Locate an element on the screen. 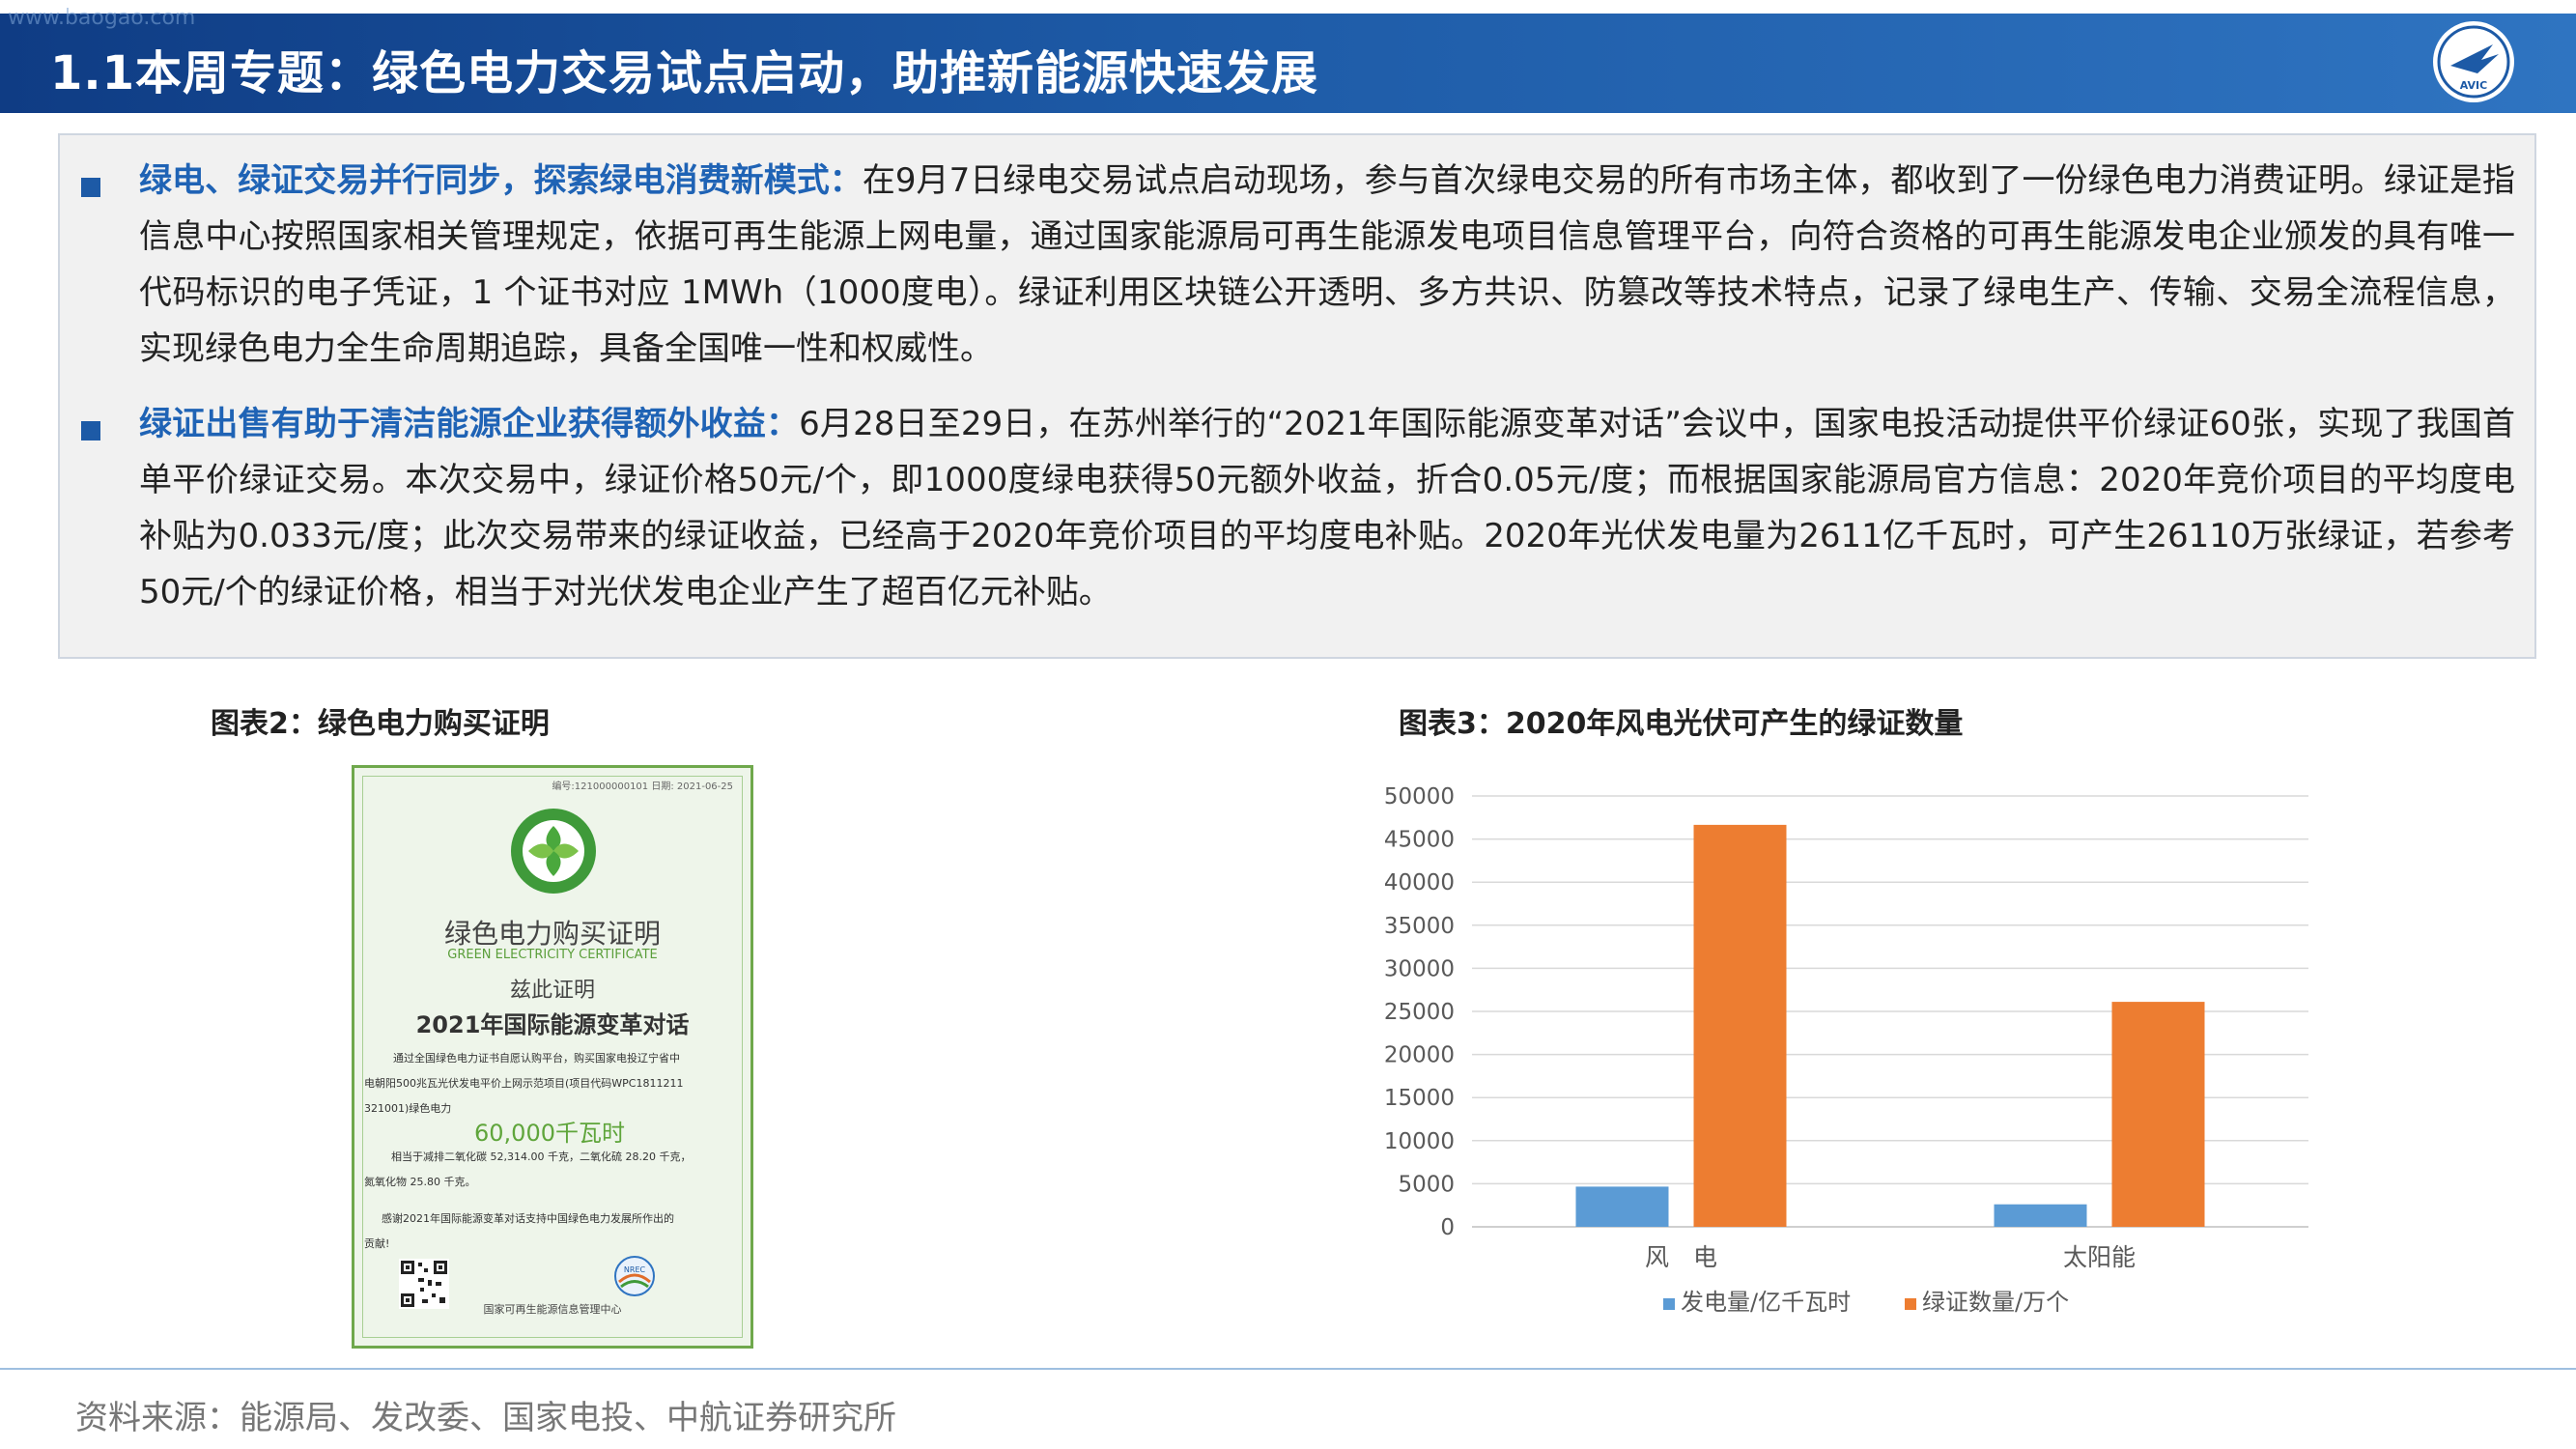 The height and width of the screenshot is (1449, 2576). y-tick-label: 0 is located at coordinates (1447, 1227).